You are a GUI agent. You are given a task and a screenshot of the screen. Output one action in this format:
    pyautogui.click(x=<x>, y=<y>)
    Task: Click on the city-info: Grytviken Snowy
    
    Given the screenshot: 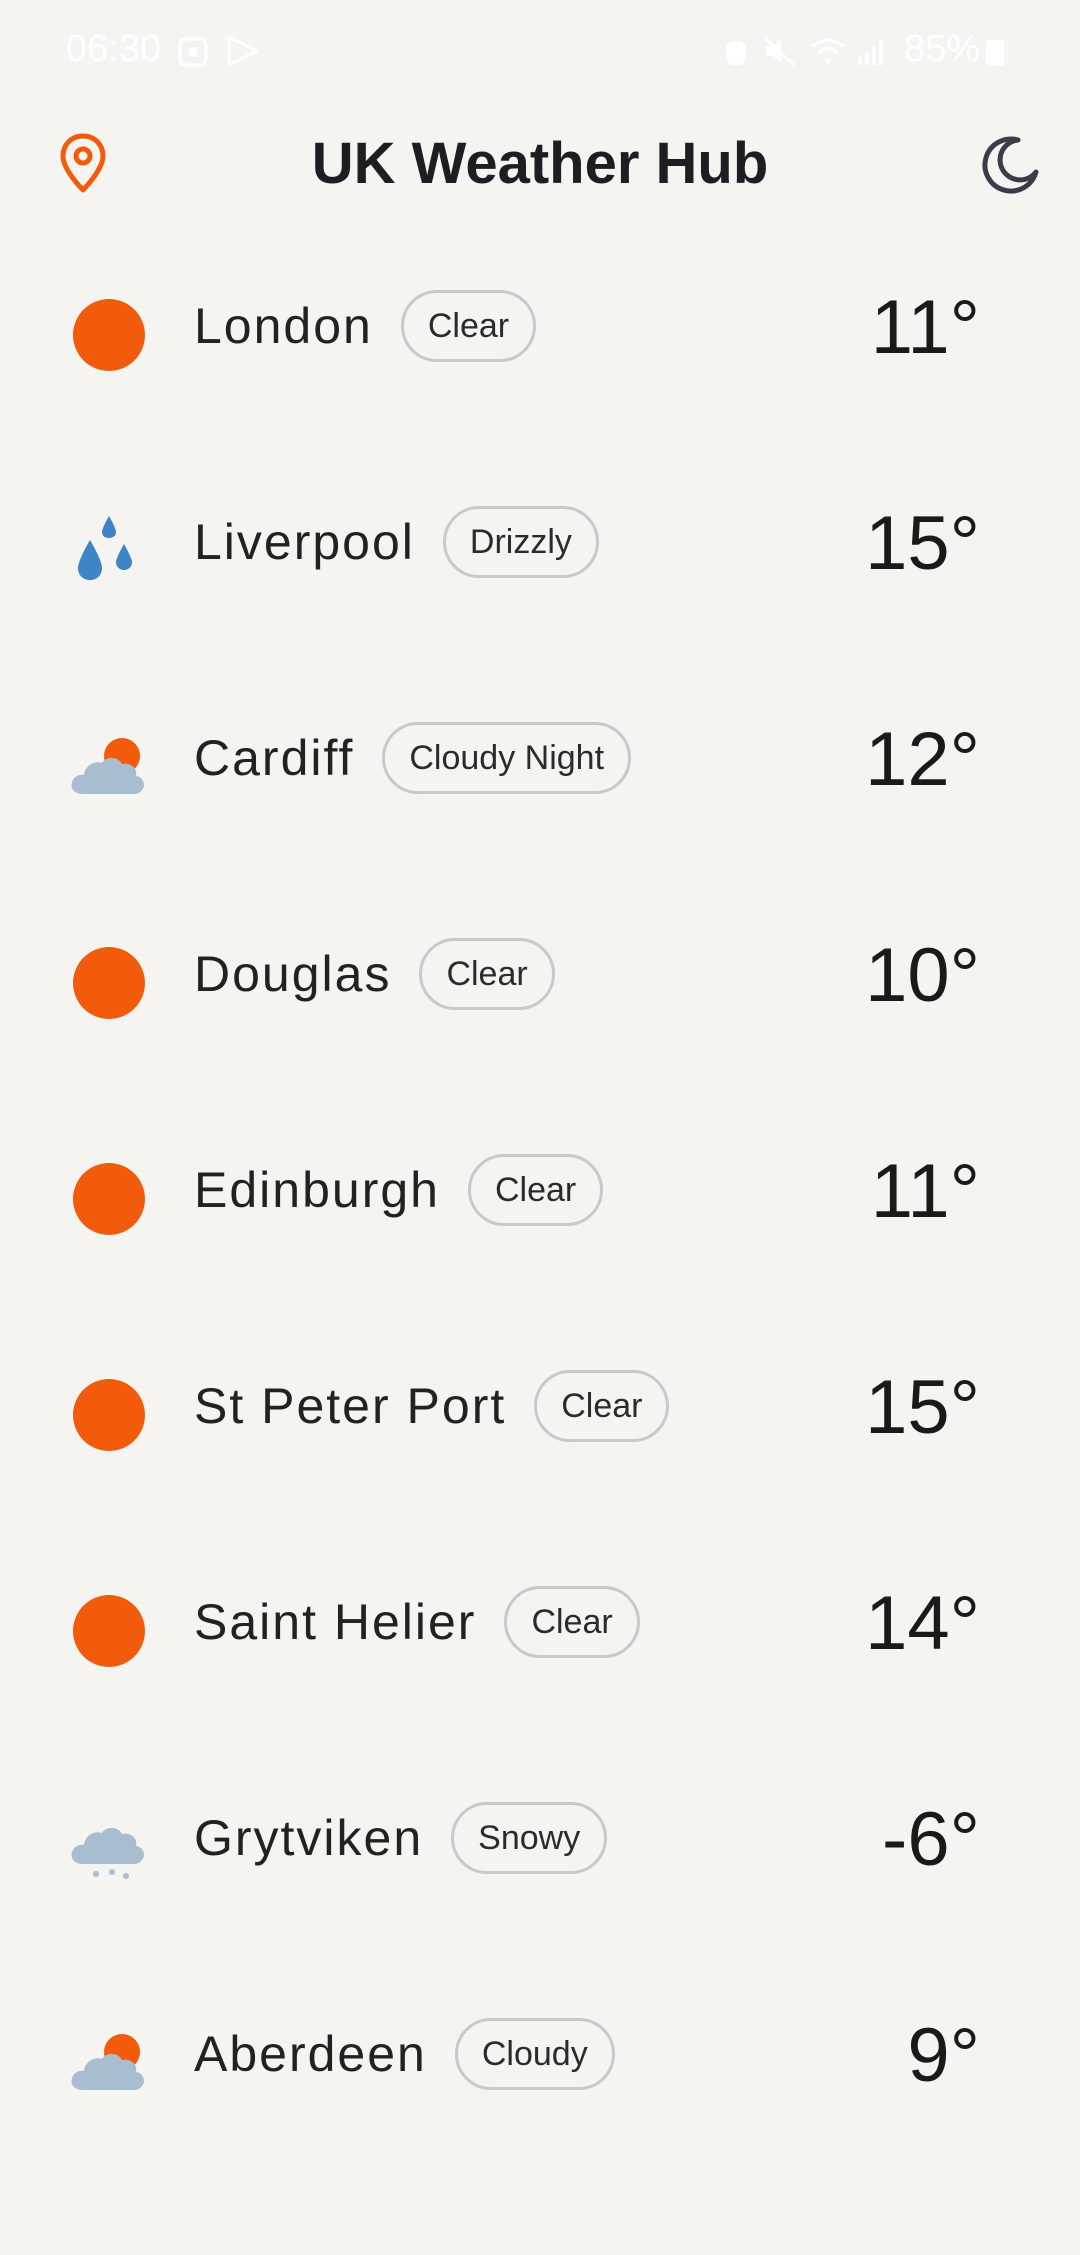 What is the action you would take?
    pyautogui.click(x=401, y=1838)
    